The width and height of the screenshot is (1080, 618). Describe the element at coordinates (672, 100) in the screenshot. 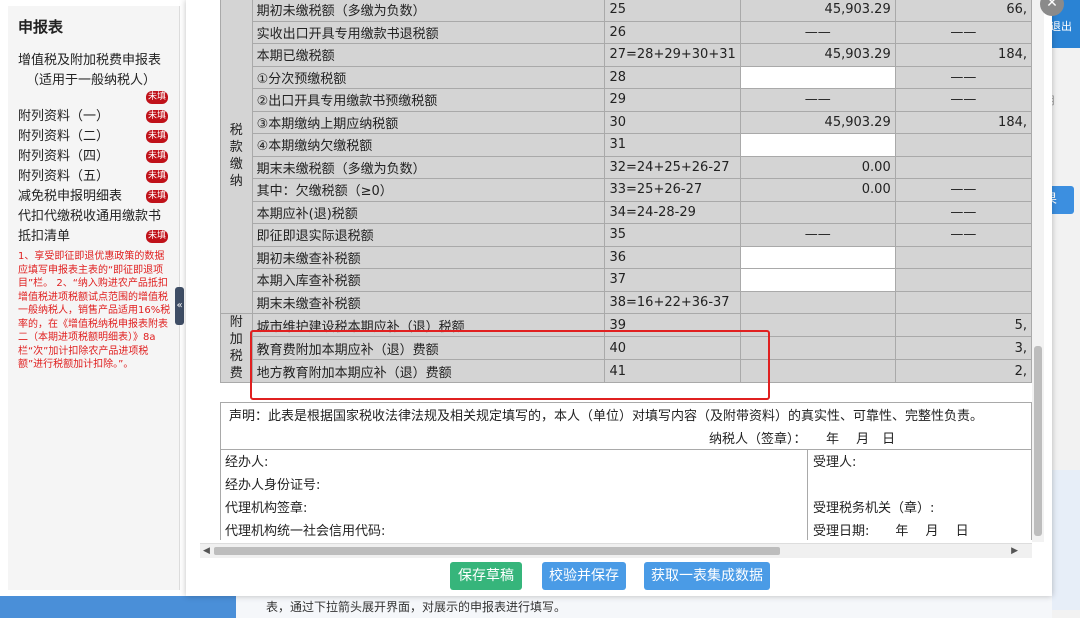

I see `row-code: 29` at that location.